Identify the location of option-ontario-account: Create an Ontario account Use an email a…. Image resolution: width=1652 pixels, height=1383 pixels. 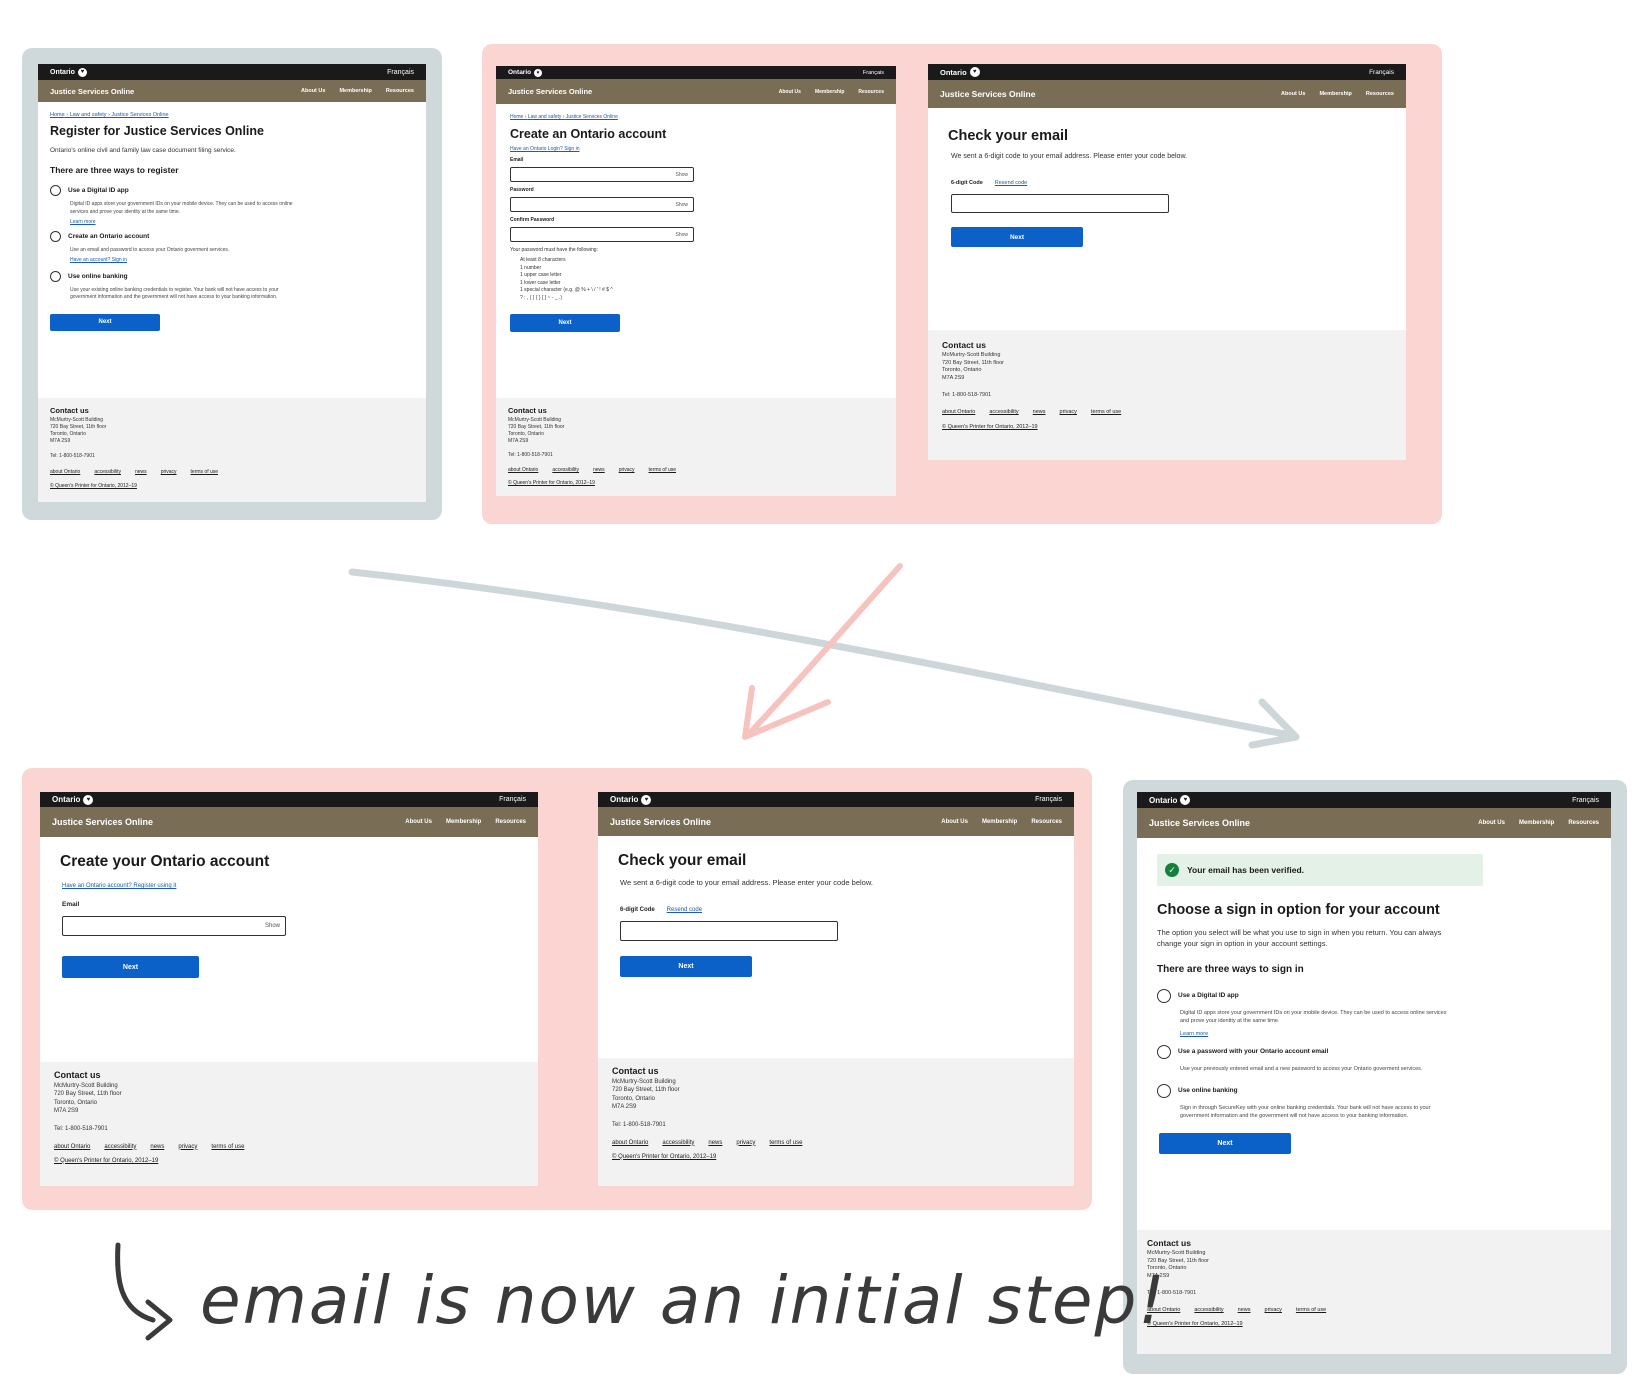
(232, 246).